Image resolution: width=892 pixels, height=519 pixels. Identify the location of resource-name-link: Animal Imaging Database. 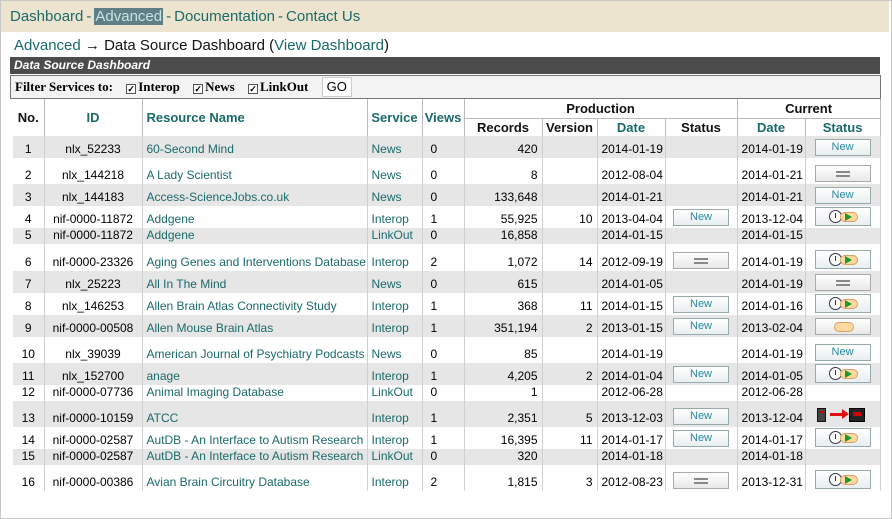
(255, 393).